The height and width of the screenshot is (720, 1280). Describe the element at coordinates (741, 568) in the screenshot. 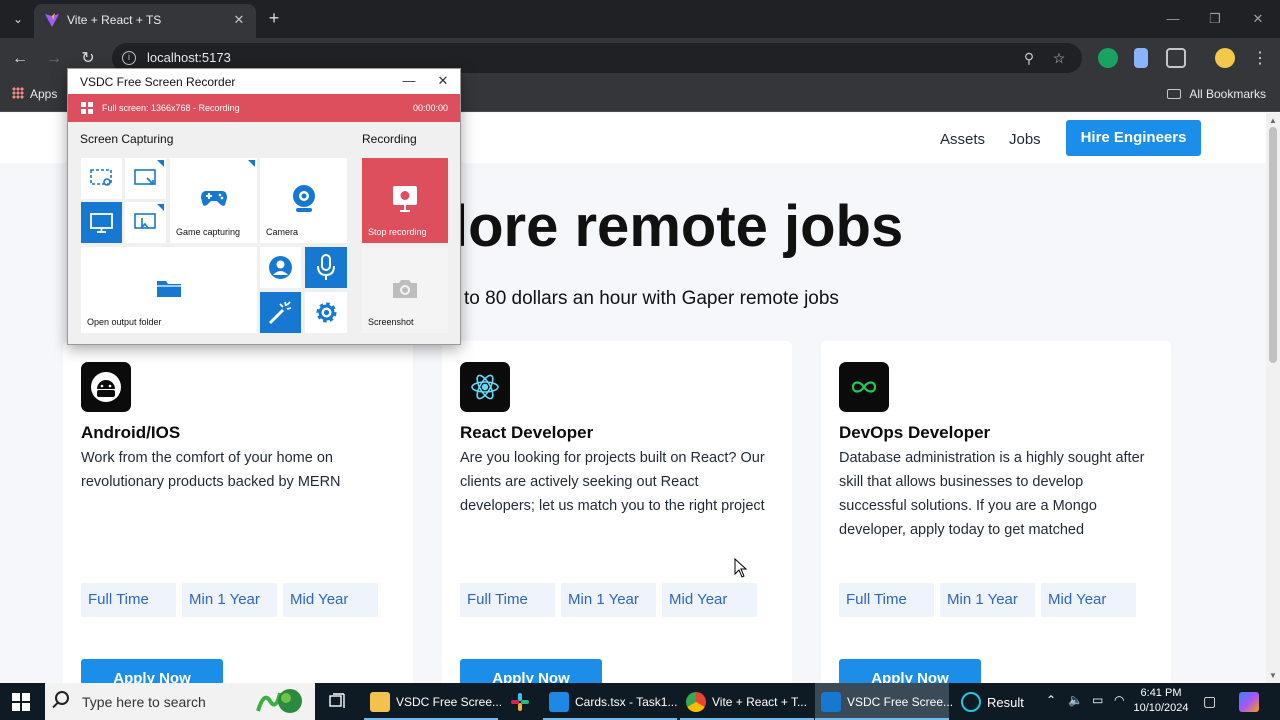

I see `mouse-cursor-icon` at that location.